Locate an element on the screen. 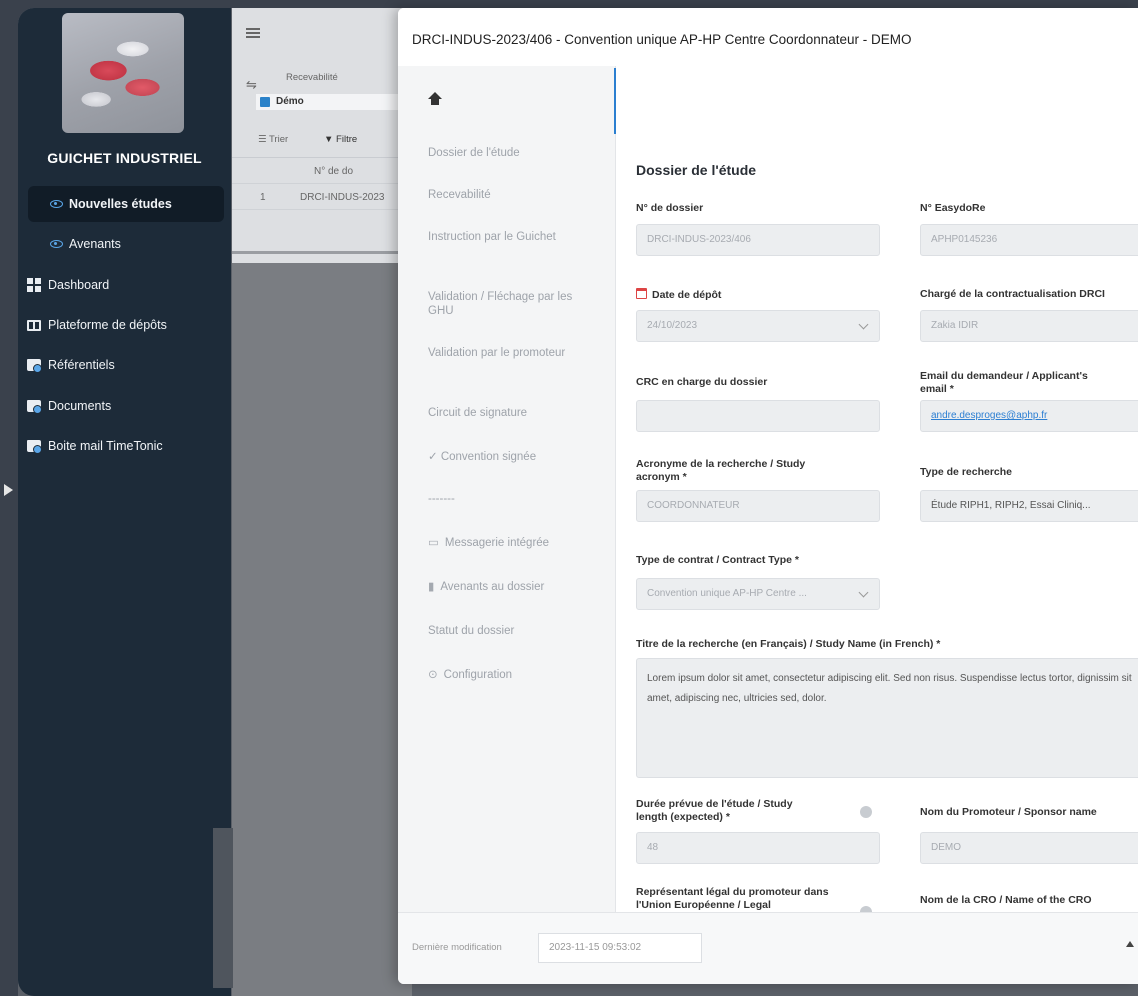 The height and width of the screenshot is (996, 1138). filter-settings-icon: ⇋ is located at coordinates (251, 85).